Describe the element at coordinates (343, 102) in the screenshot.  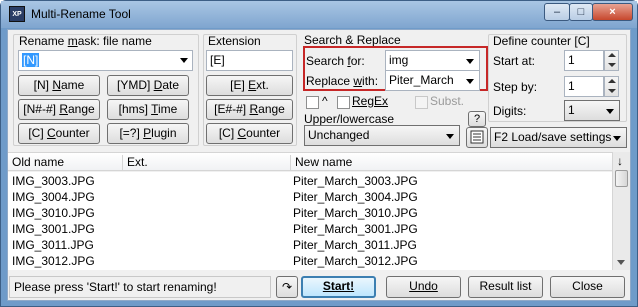
I see `regex-checkbox` at that location.